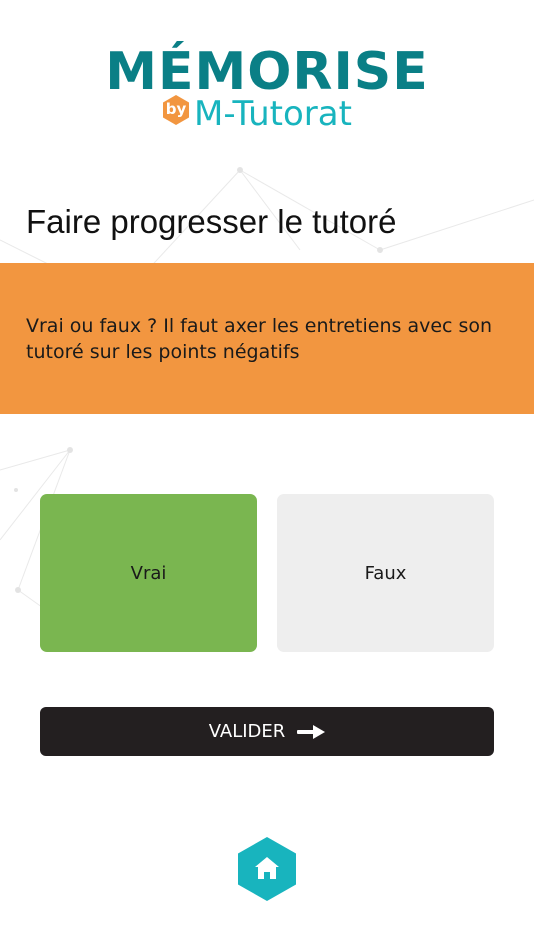  Describe the element at coordinates (267, 869) in the screenshot. I see `home-button` at that location.